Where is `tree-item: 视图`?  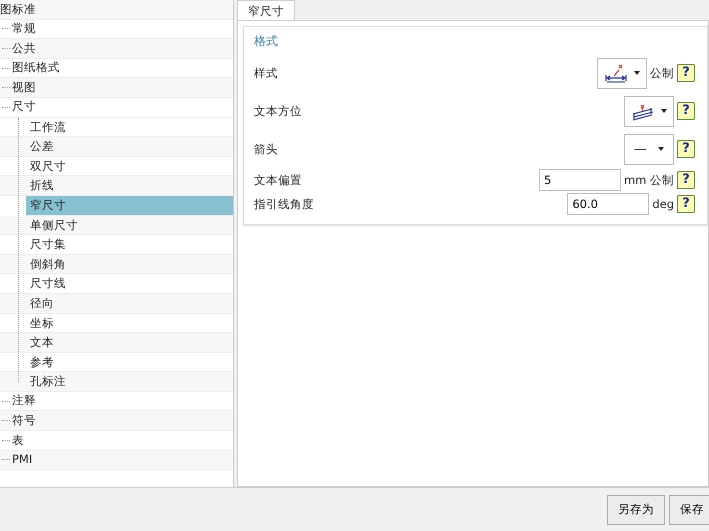 tree-item: 视图 is located at coordinates (116, 88).